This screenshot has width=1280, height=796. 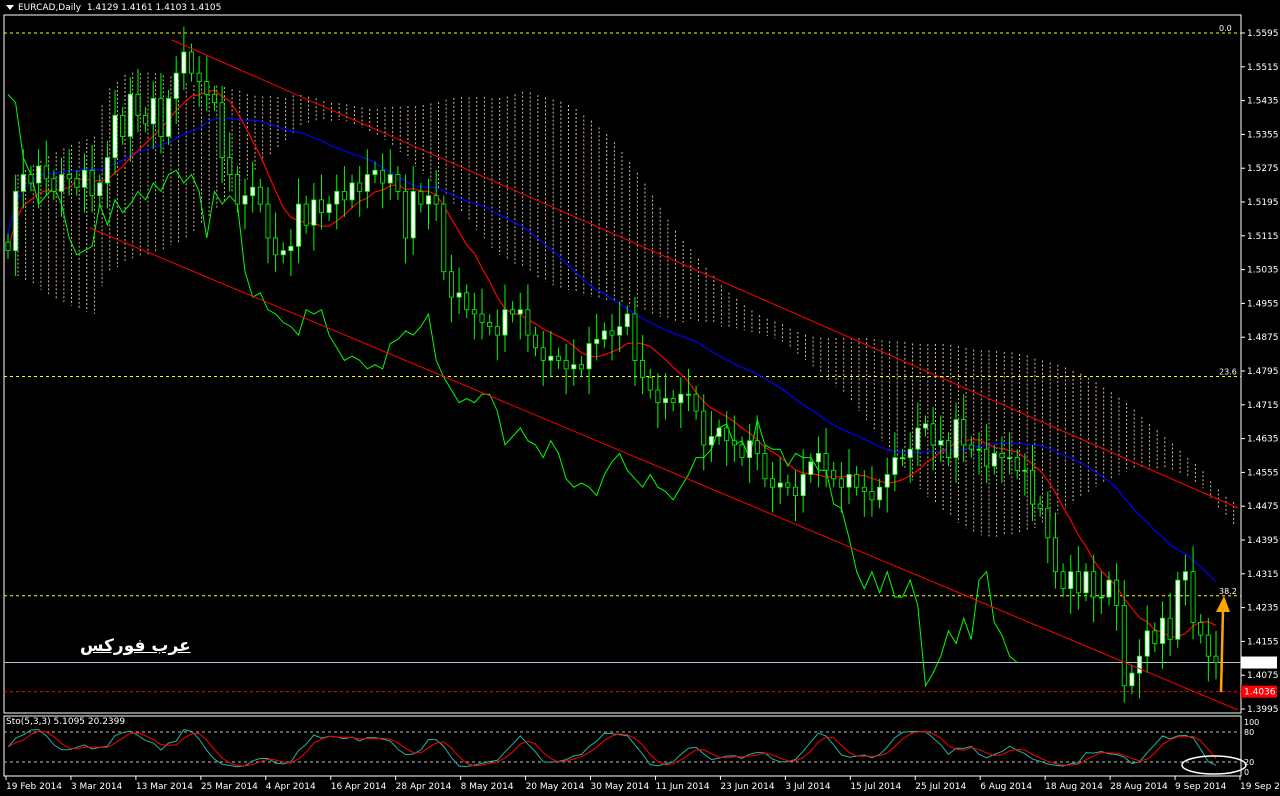 What do you see at coordinates (1263, 203) in the screenshot?
I see `y-tick-label: 1.5195` at bounding box center [1263, 203].